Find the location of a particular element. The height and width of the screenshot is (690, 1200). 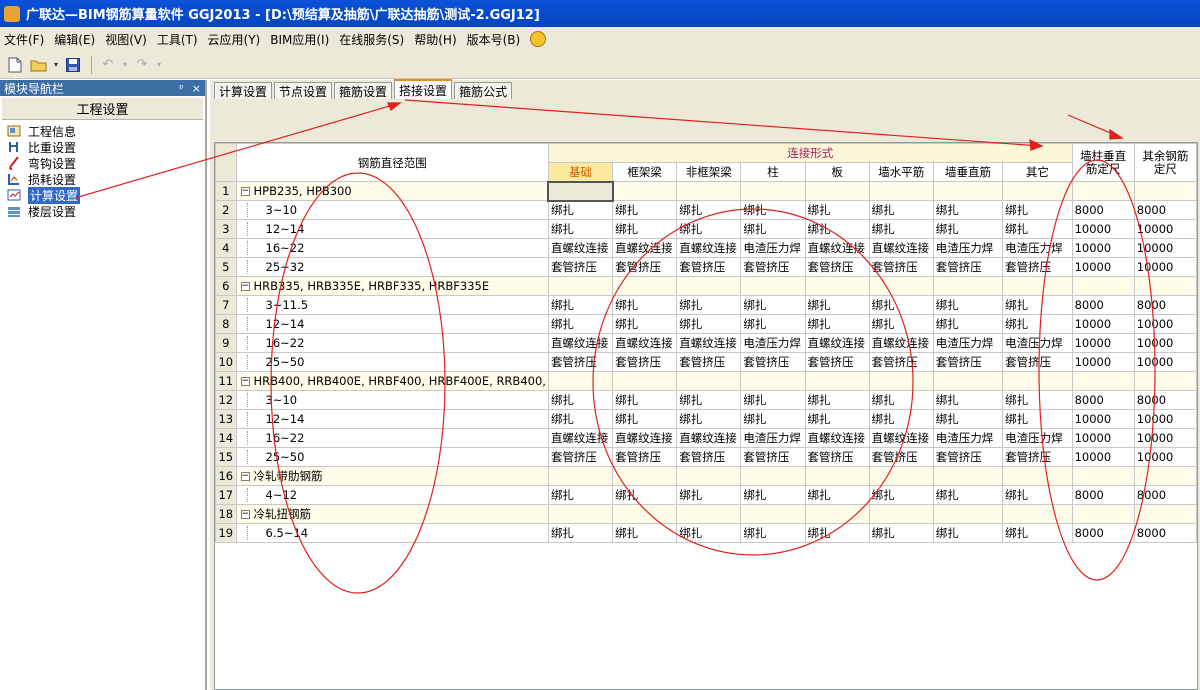

table-row: 19 6.5~14 绑扎 绑扎 绑扎 绑扎 绑扎 绑扎 绑扎 绑扎 8000 8000 is located at coordinates (706, 533).